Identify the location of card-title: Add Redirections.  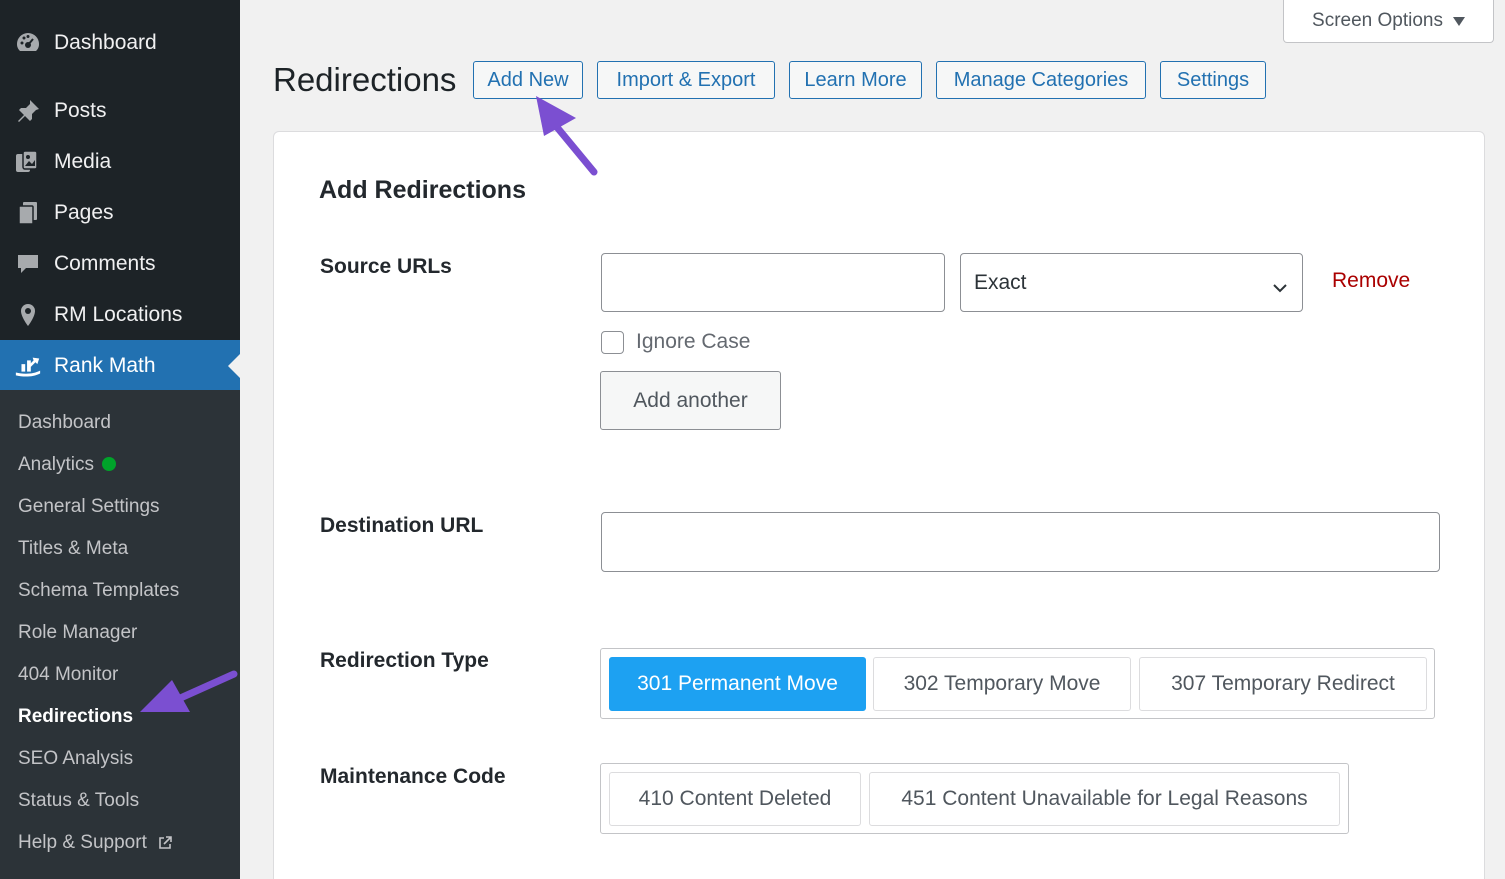
(422, 190).